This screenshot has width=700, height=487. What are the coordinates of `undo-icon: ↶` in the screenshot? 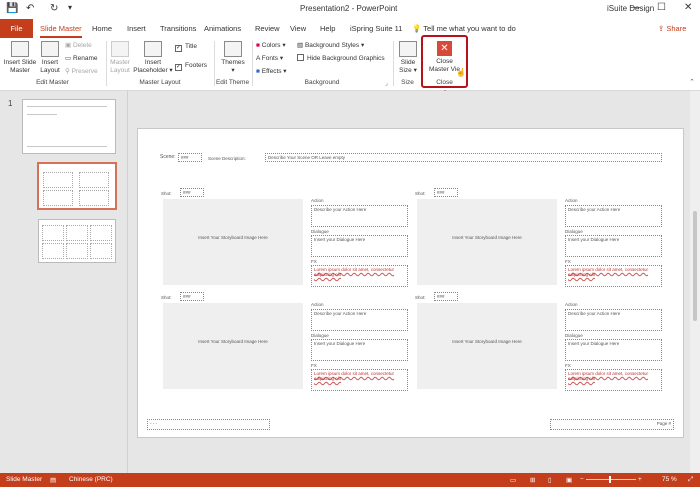 It's located at (30, 8).